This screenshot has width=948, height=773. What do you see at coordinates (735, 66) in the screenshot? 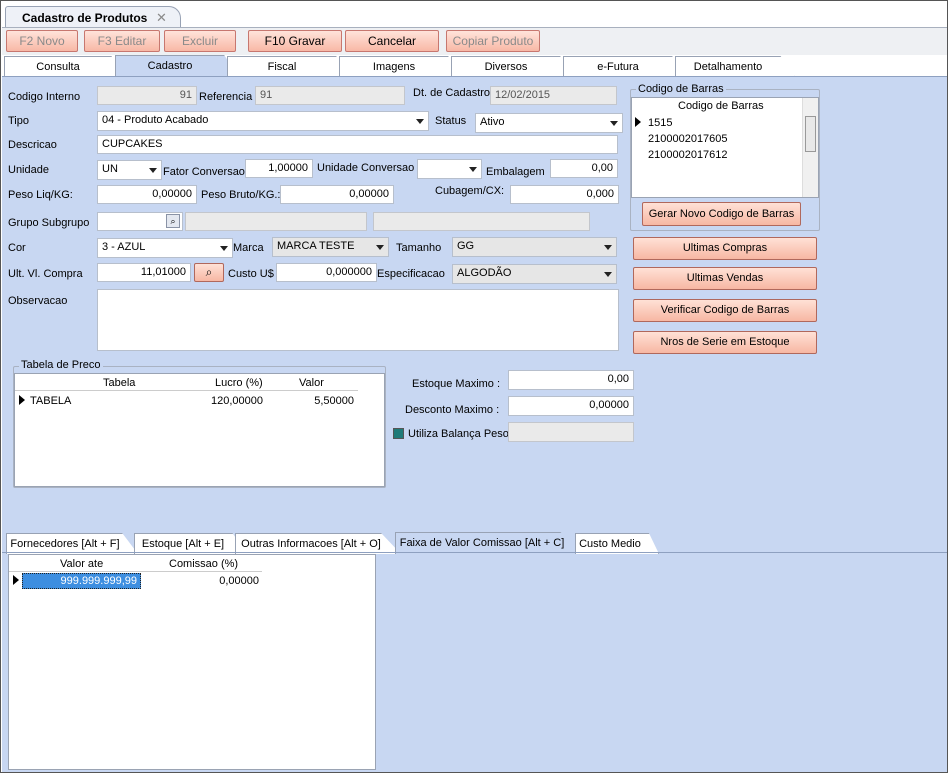
I see `tab-detalhamento: Detalhamento` at bounding box center [735, 66].